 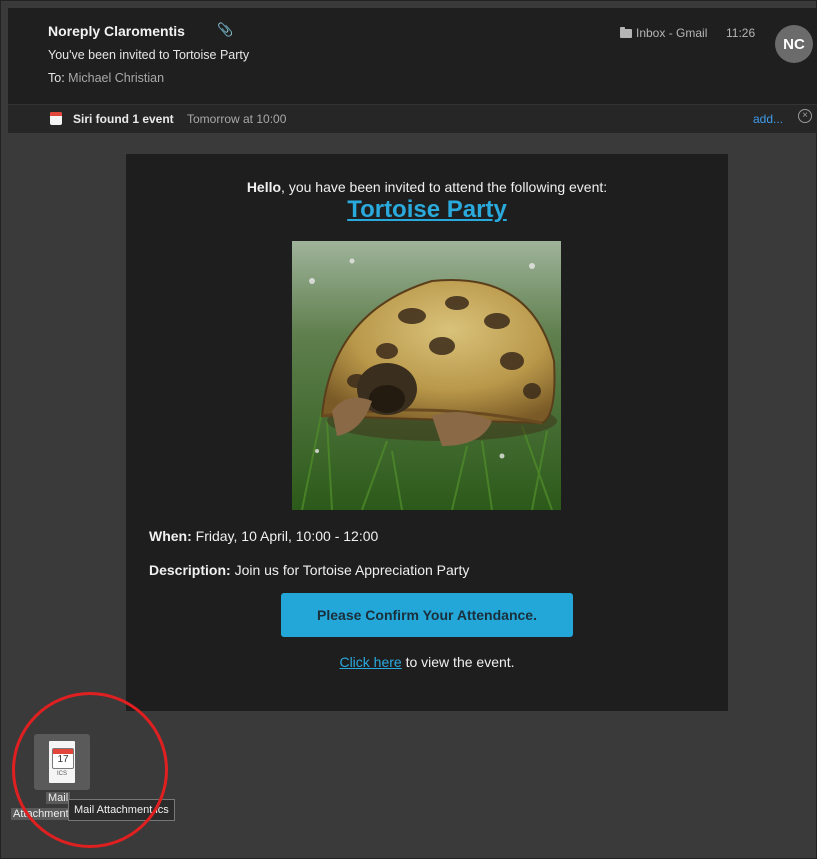 I want to click on ics-file-icon: 17 ICS, so click(x=62, y=762).